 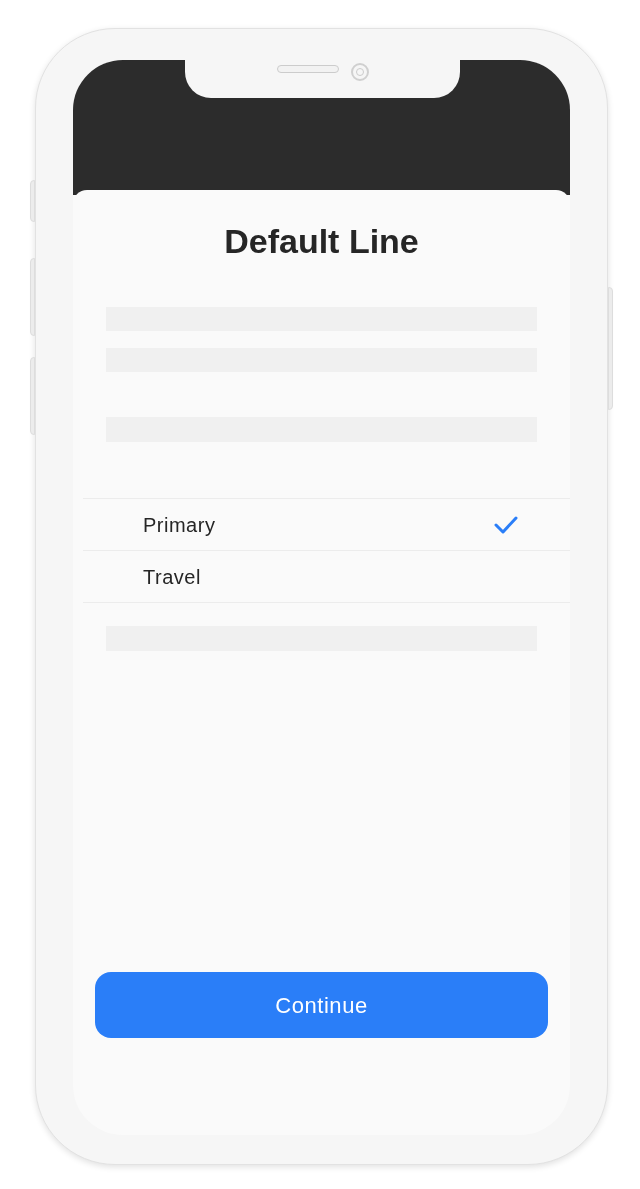 I want to click on speaker-icon, so click(x=307, y=69).